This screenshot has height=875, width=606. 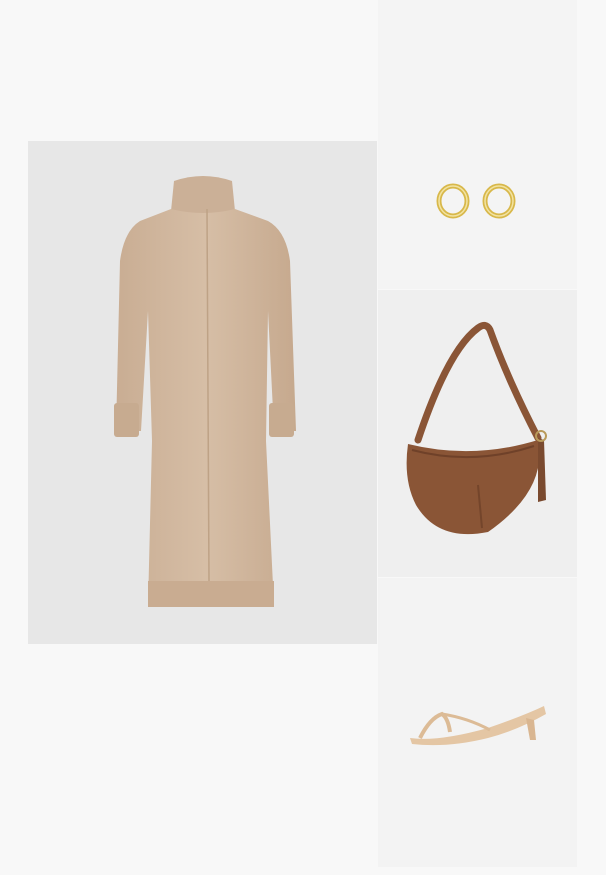 I want to click on bag-tile, so click(x=477, y=433).